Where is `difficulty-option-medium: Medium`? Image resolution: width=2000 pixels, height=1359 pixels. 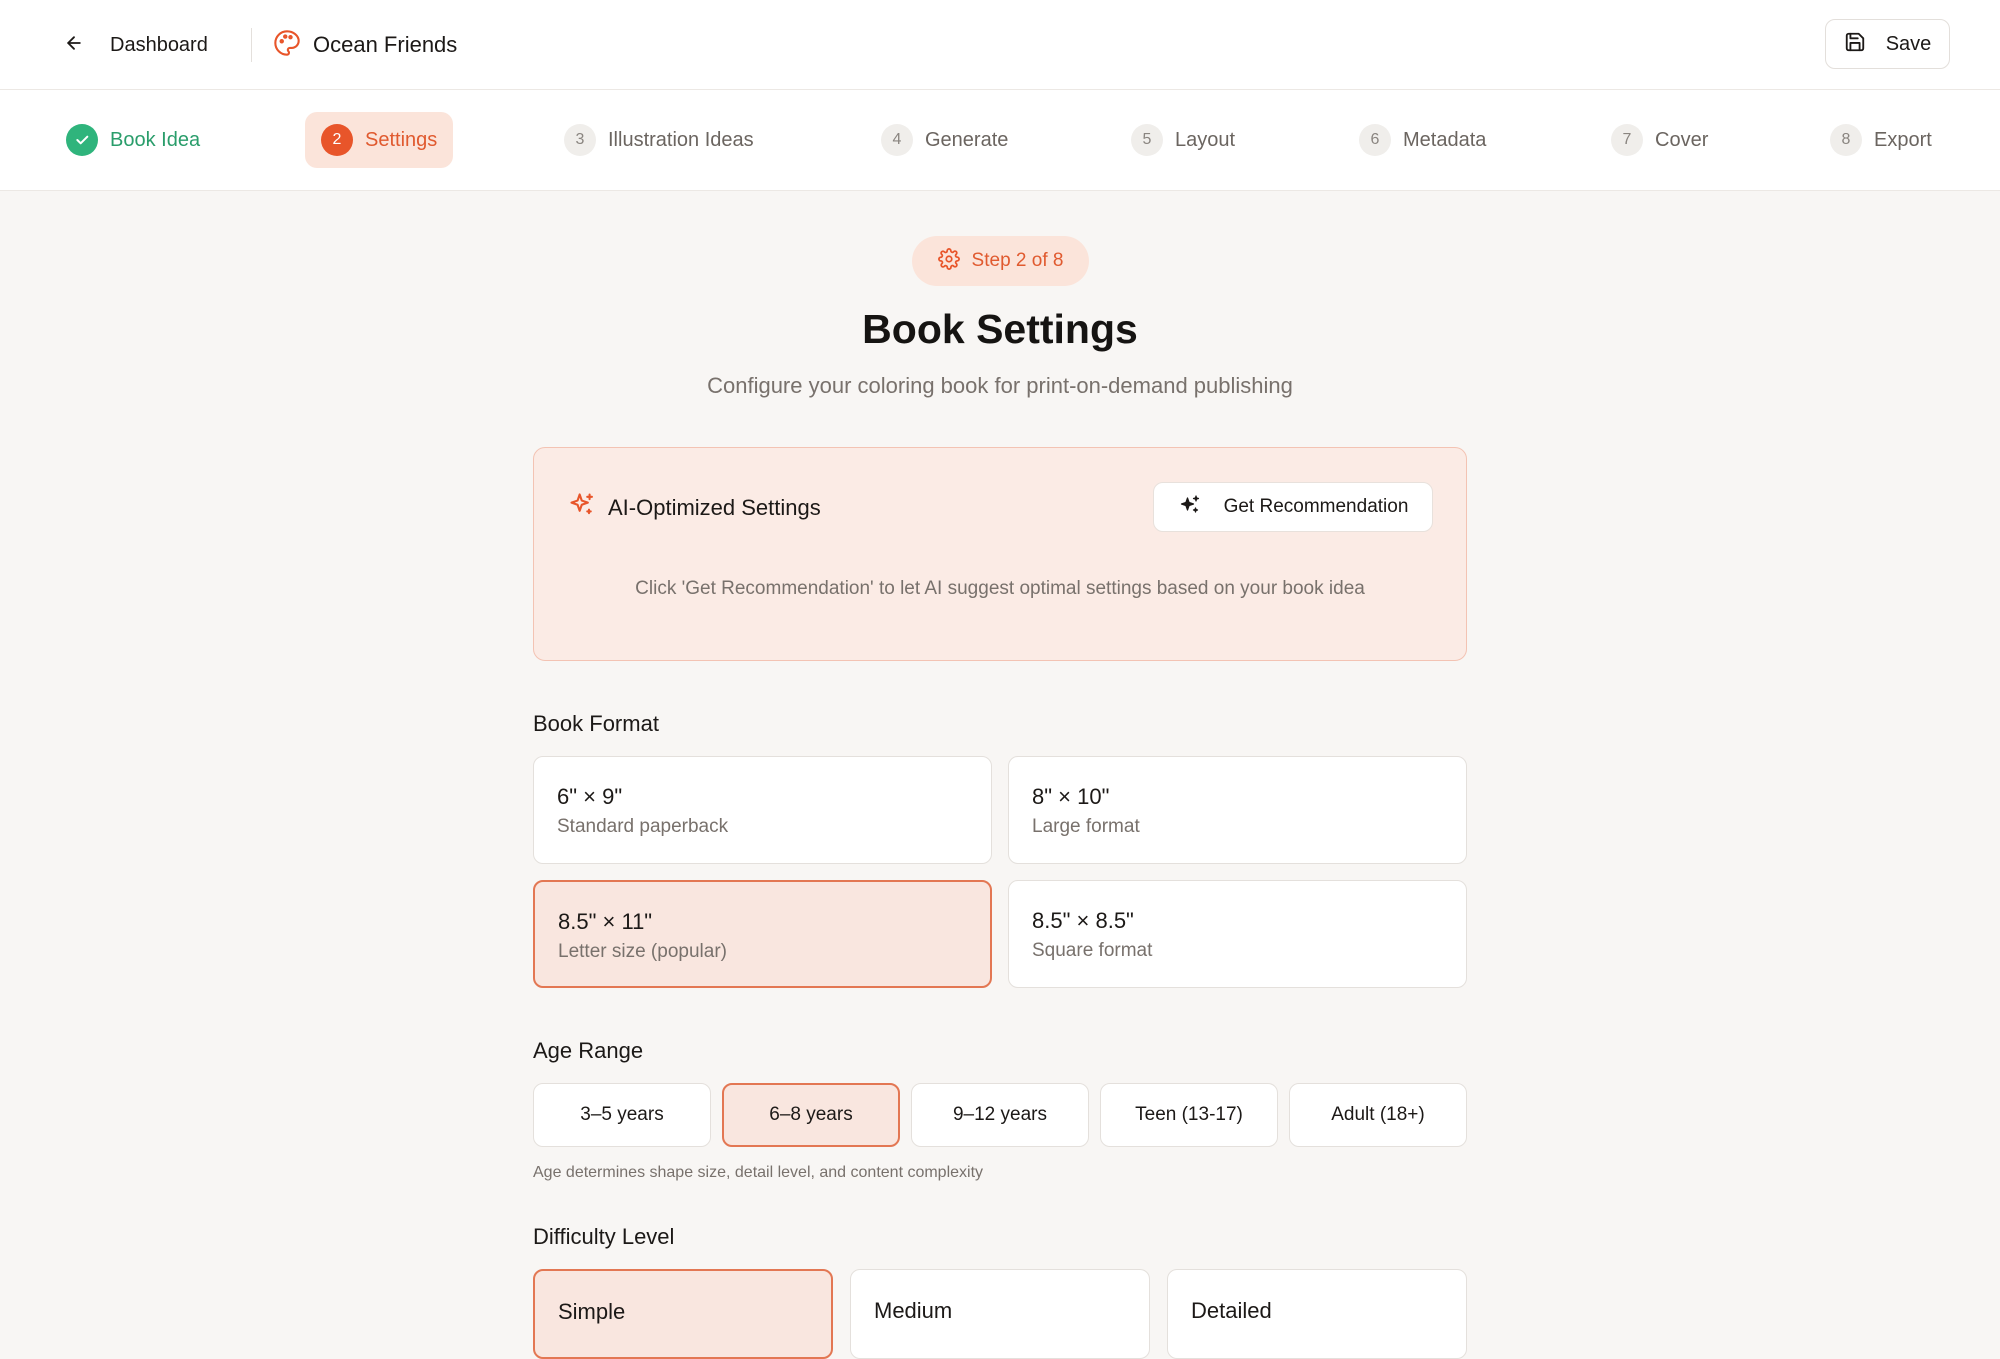
difficulty-option-medium: Medium is located at coordinates (1000, 1314).